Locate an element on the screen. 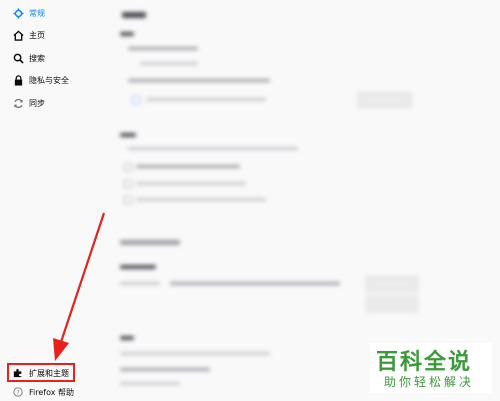 The image size is (500, 401). sidebar-item-search: 搜索 is located at coordinates (28, 58).